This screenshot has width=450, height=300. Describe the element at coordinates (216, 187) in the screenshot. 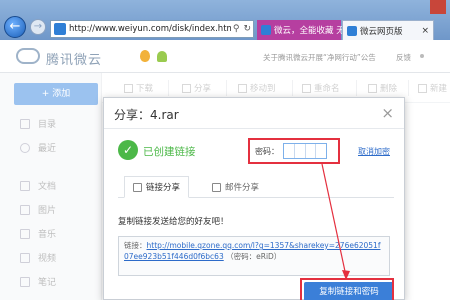

I see `mail-icon` at that location.